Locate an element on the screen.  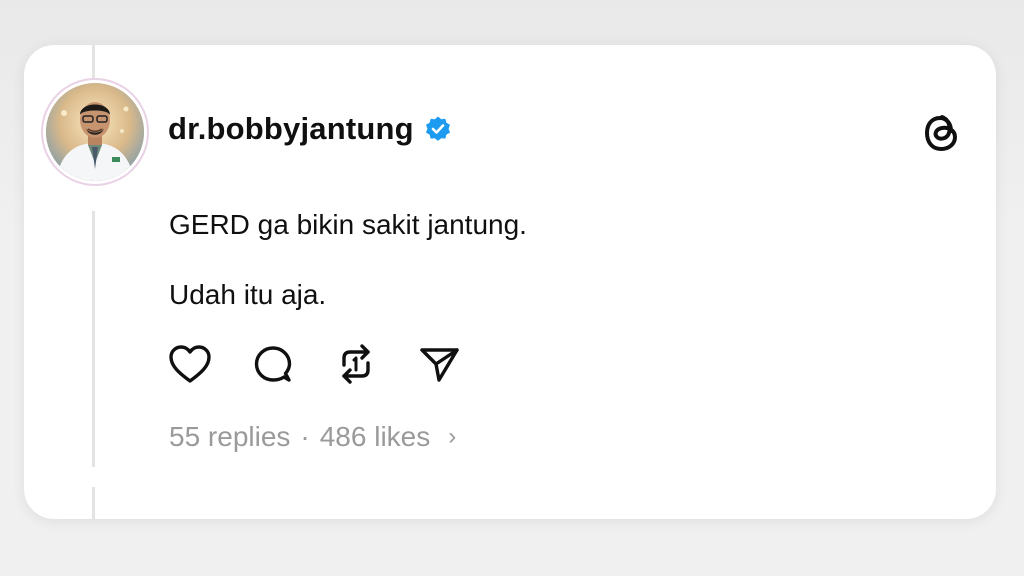
verified-badge-icon is located at coordinates (438, 129).